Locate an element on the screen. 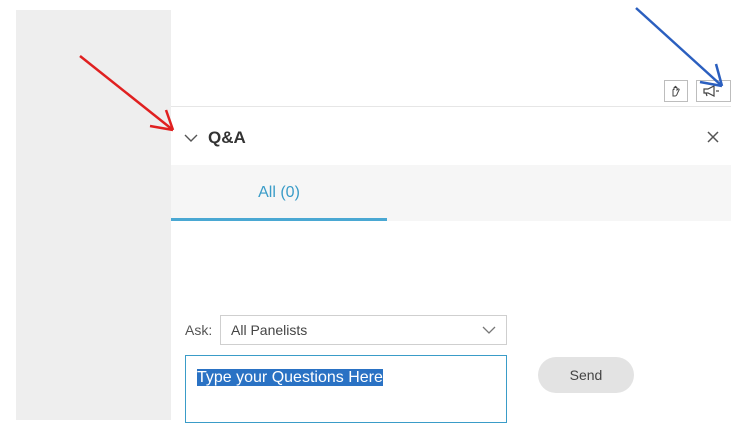 This screenshot has height=428, width=731. raise-hand-button is located at coordinates (676, 91).